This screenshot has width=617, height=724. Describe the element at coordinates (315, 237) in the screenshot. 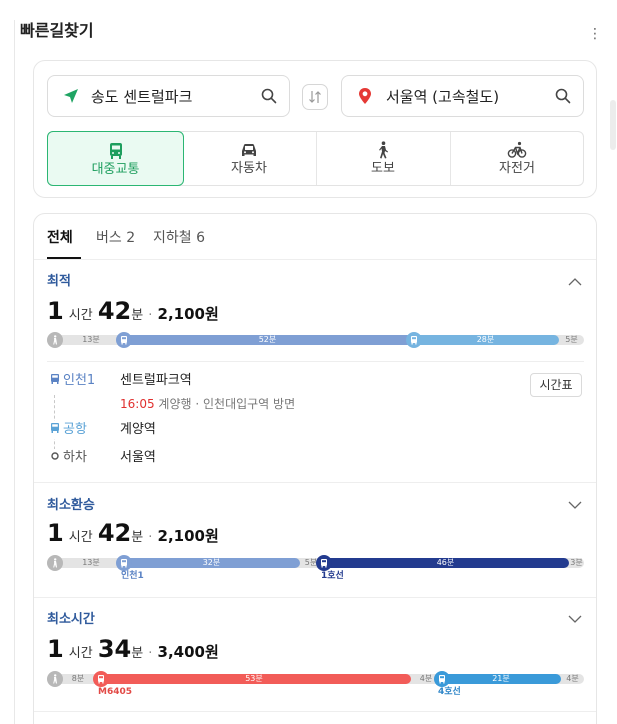

I see `route-filter-tabs: 전체 버스 2 지하철 6` at that location.